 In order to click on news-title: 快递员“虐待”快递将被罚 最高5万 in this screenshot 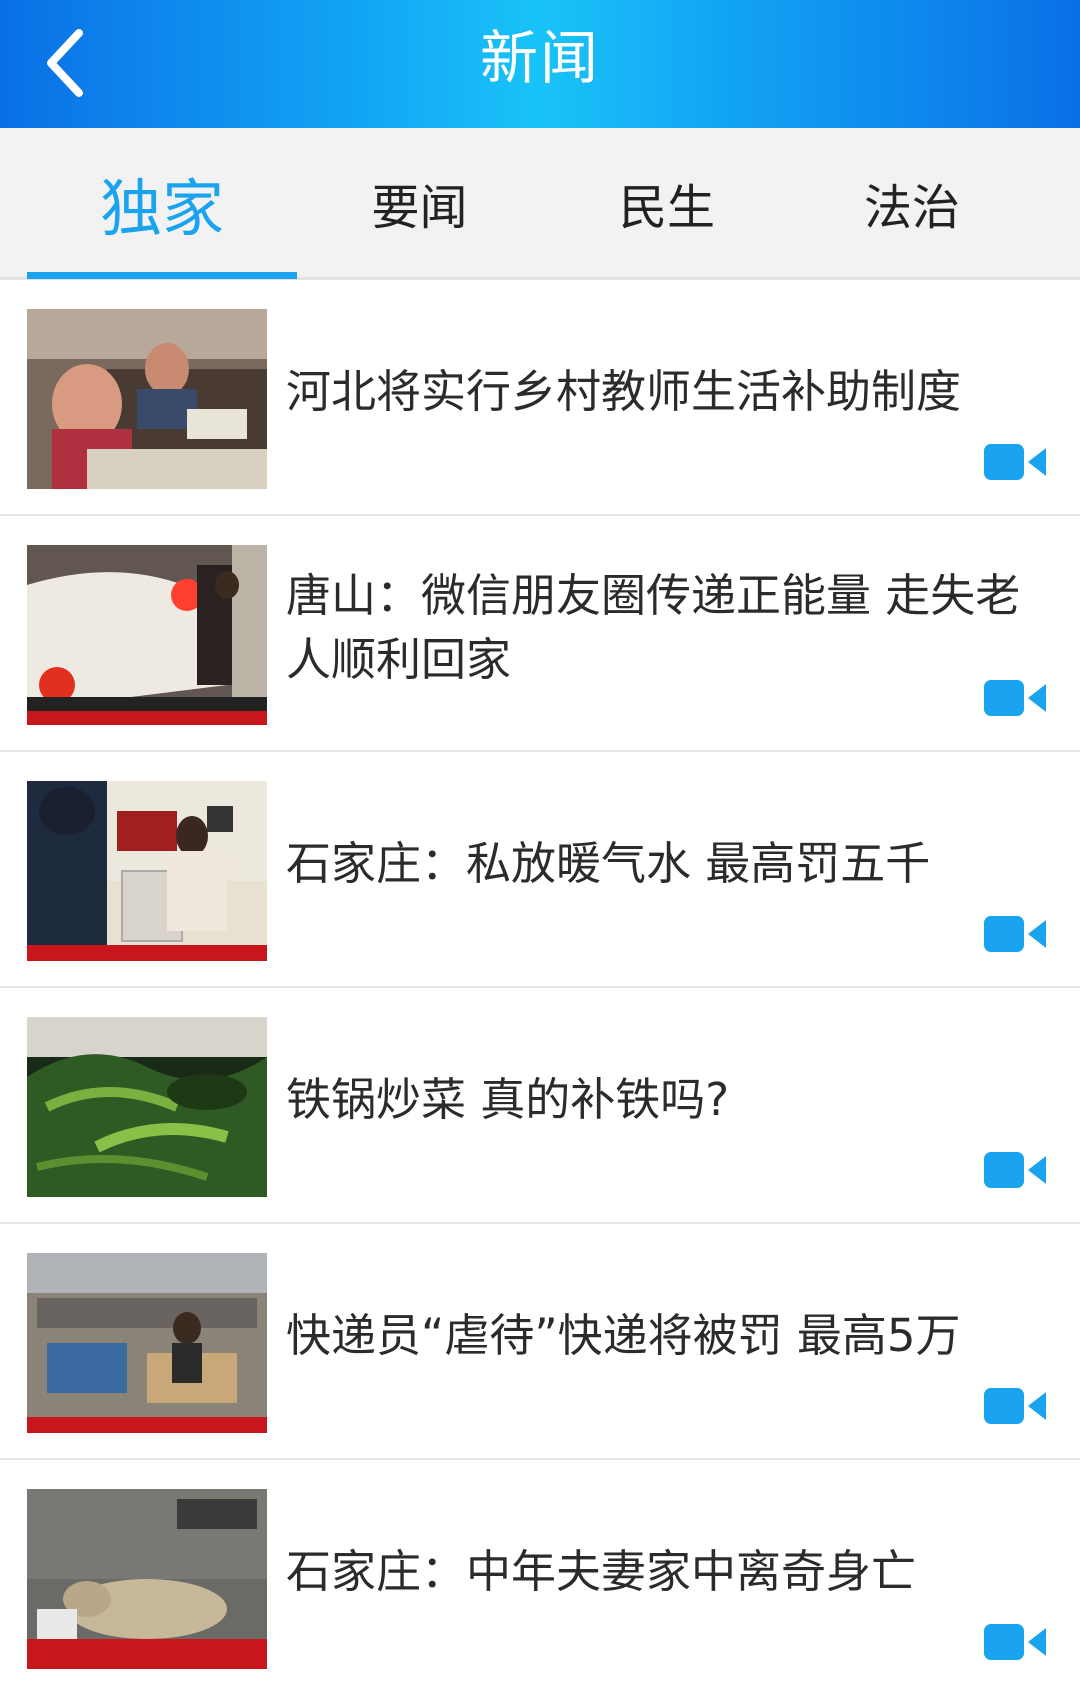, I will do `click(623, 1335)`.